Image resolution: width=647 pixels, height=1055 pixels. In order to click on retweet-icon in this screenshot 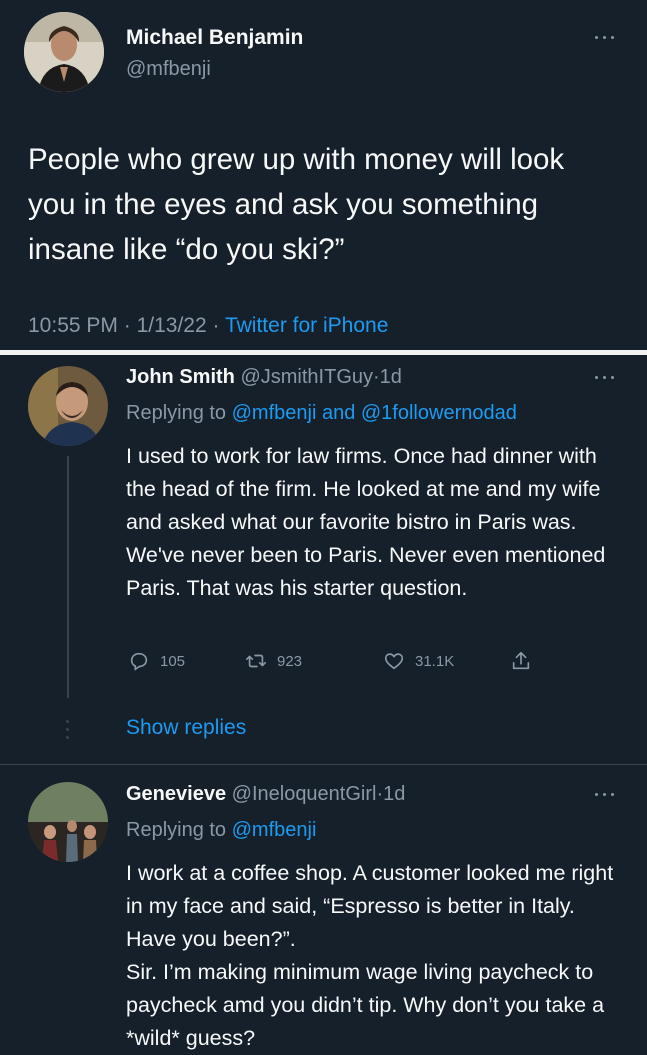, I will do `click(256, 661)`.